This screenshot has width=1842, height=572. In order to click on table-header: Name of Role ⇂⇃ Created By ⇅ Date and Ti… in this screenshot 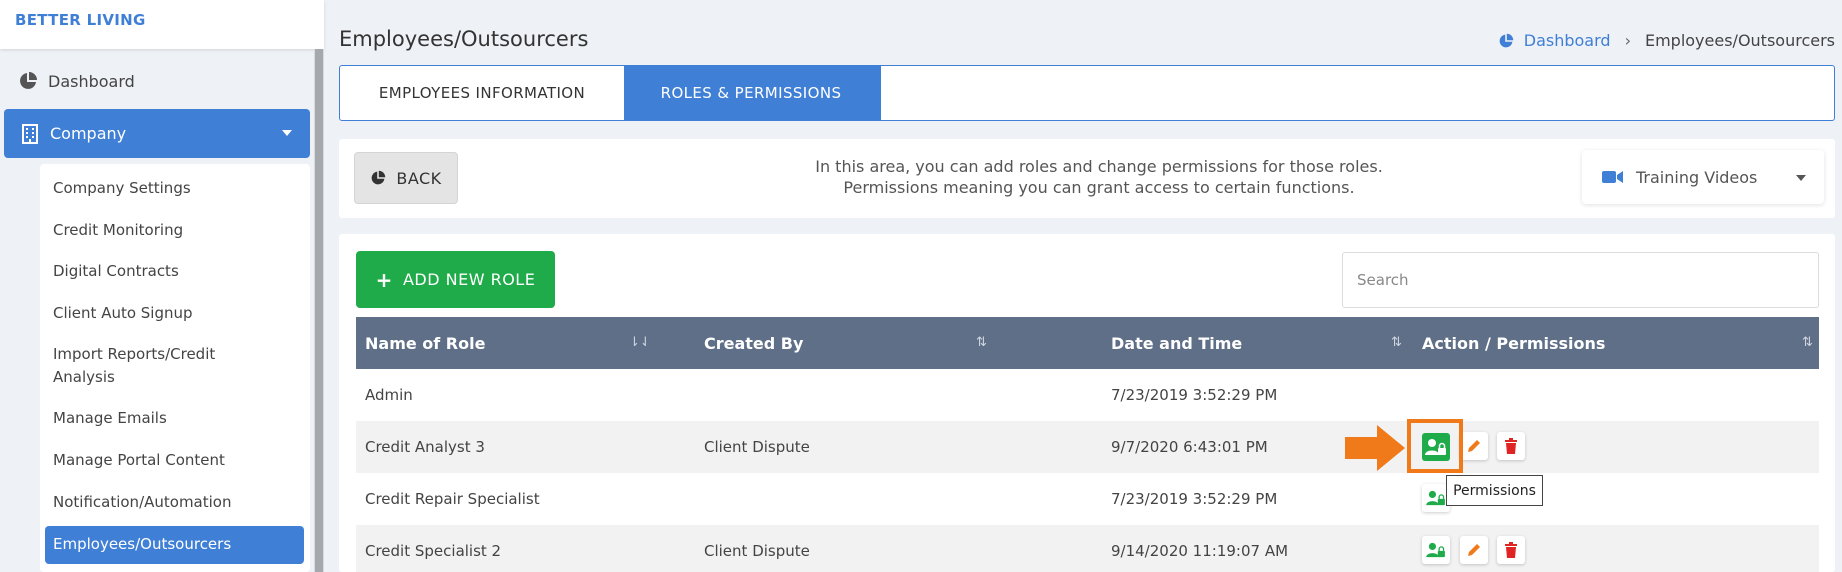, I will do `click(1087, 343)`.